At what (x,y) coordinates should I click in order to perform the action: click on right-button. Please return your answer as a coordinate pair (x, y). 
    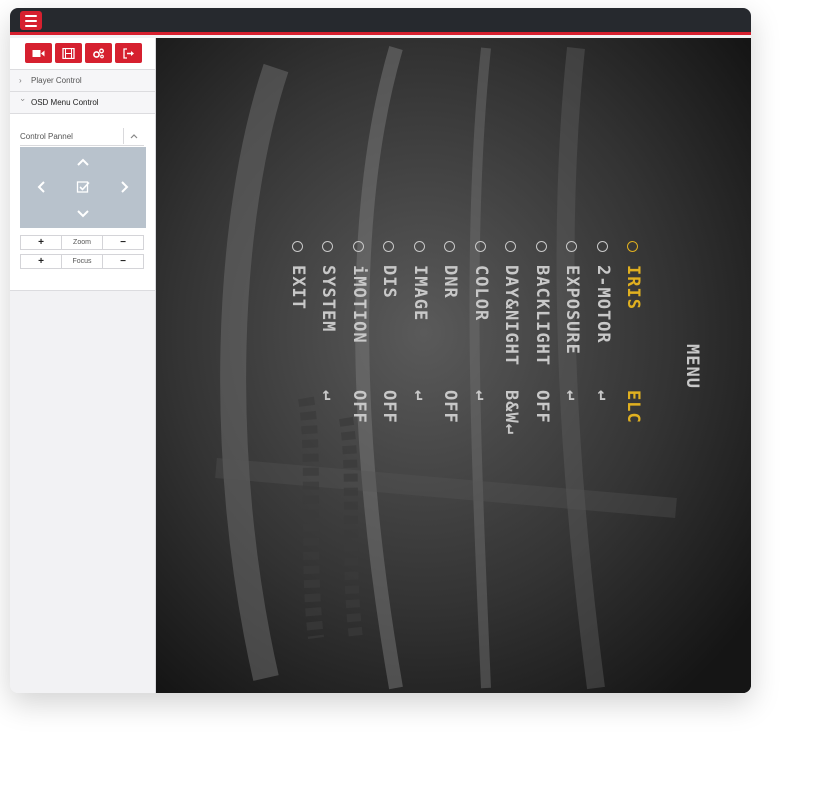
    Looking at the image, I should click on (124, 187).